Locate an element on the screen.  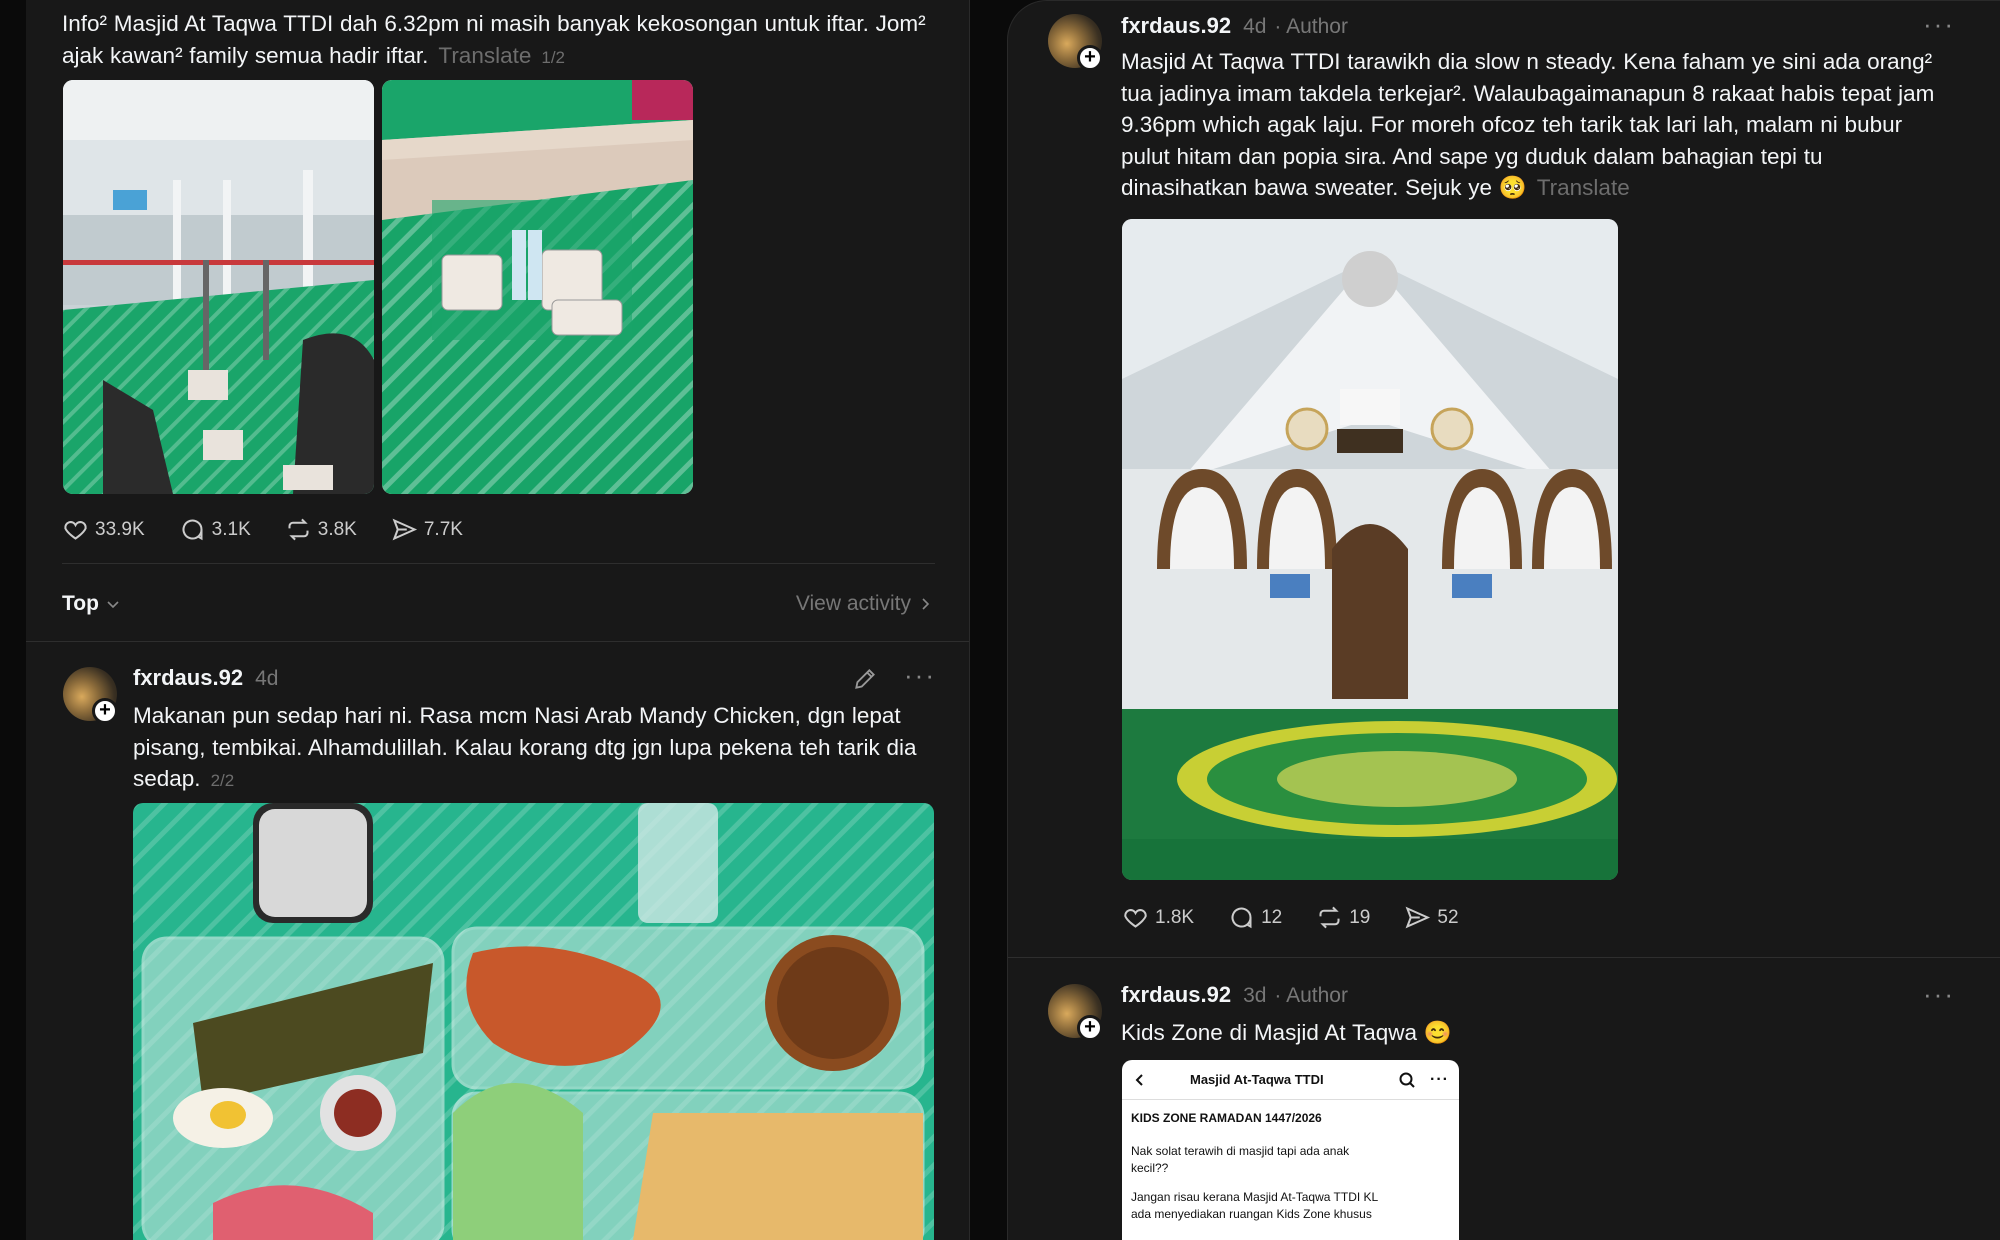
back-arrow-icon is located at coordinates (1139, 1079).